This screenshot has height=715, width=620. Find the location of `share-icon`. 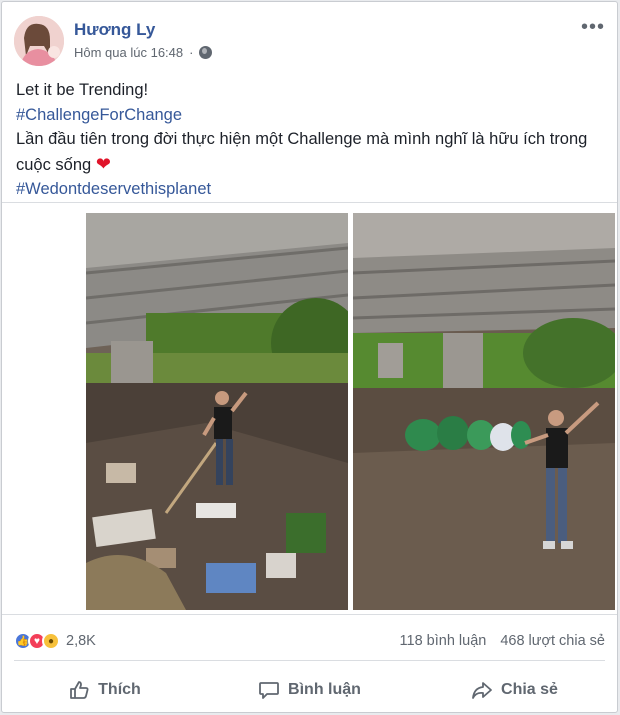

share-icon is located at coordinates (482, 690).